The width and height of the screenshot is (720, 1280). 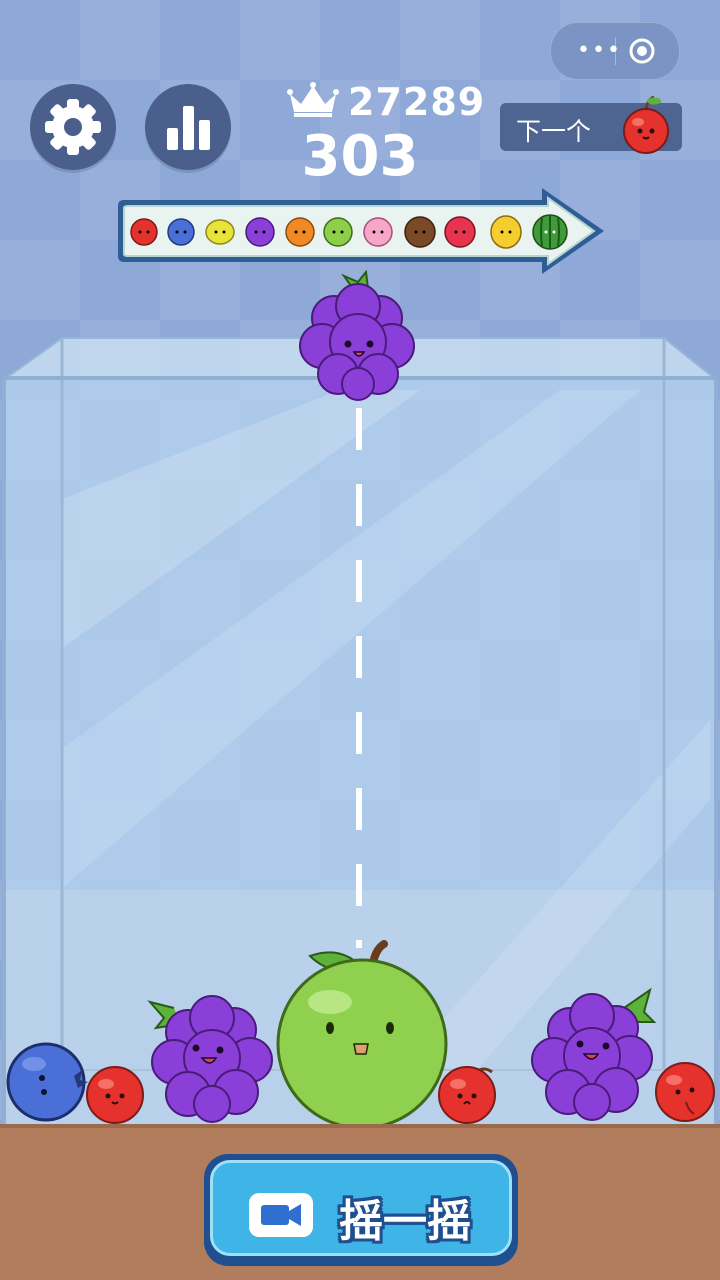 I want to click on chain-fruit-peach, so click(x=378, y=232).